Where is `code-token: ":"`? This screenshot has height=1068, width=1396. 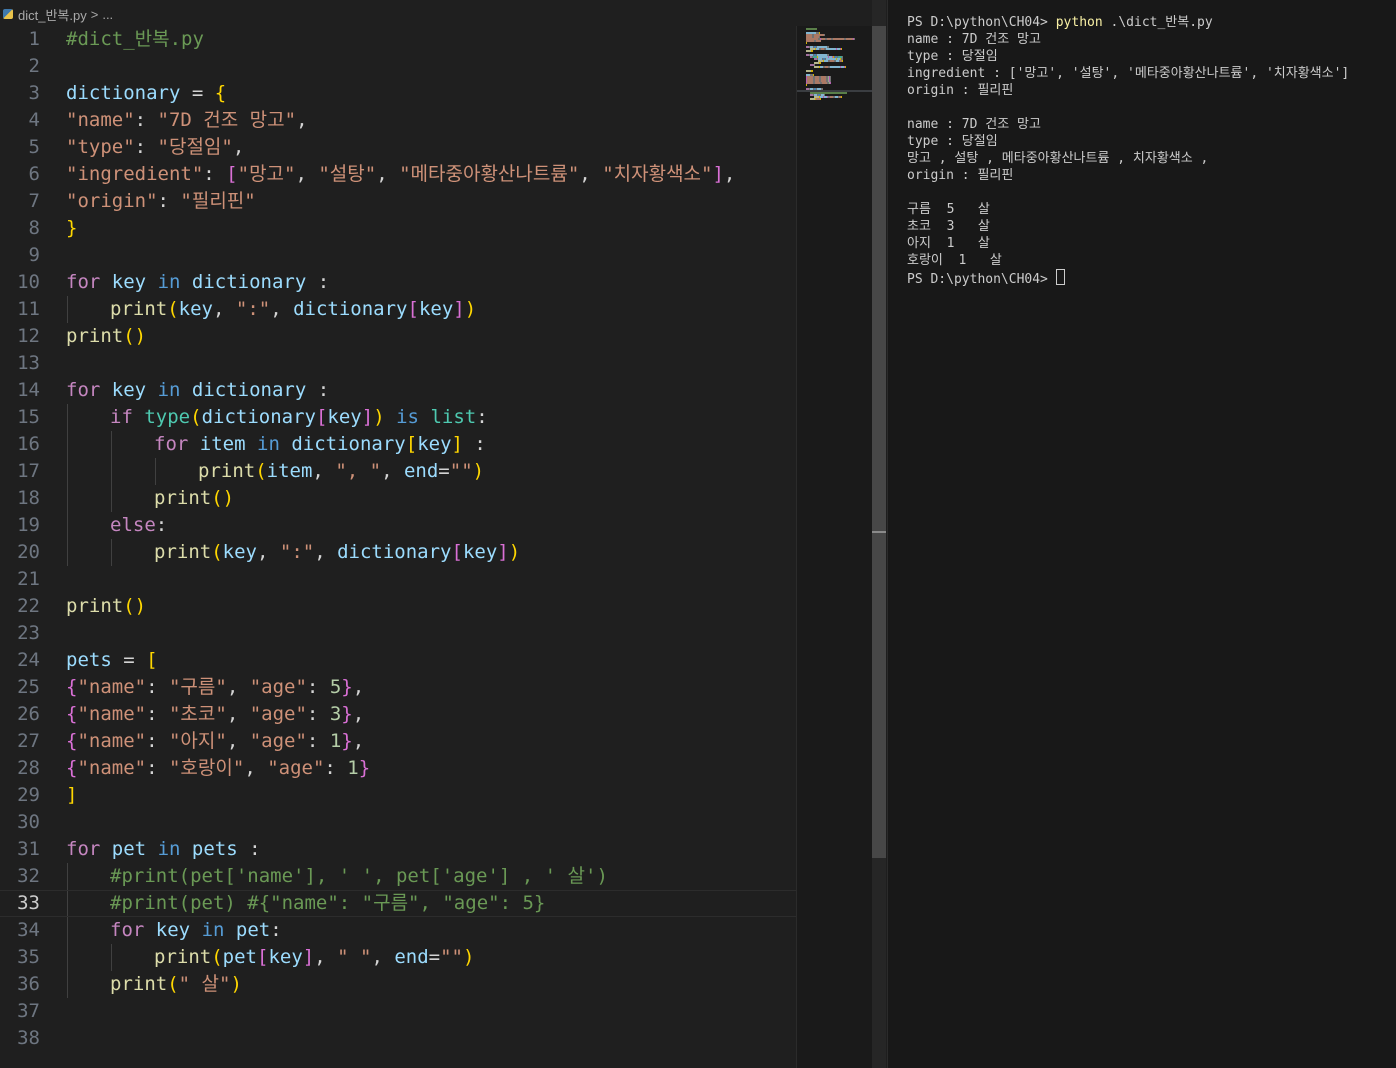 code-token: ":" is located at coordinates (253, 309).